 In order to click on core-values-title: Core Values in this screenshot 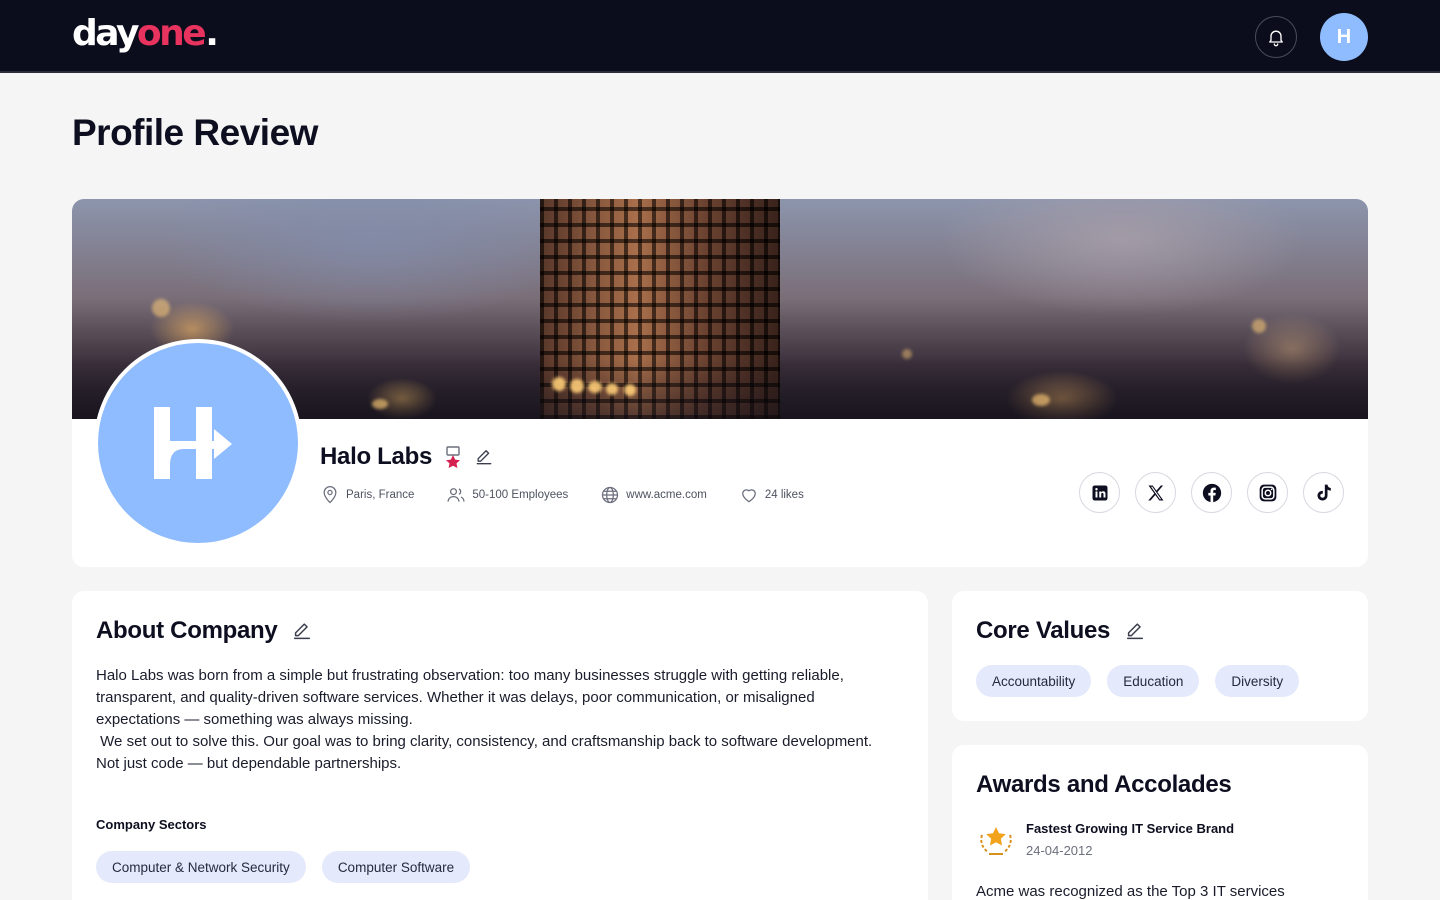, I will do `click(1043, 630)`.